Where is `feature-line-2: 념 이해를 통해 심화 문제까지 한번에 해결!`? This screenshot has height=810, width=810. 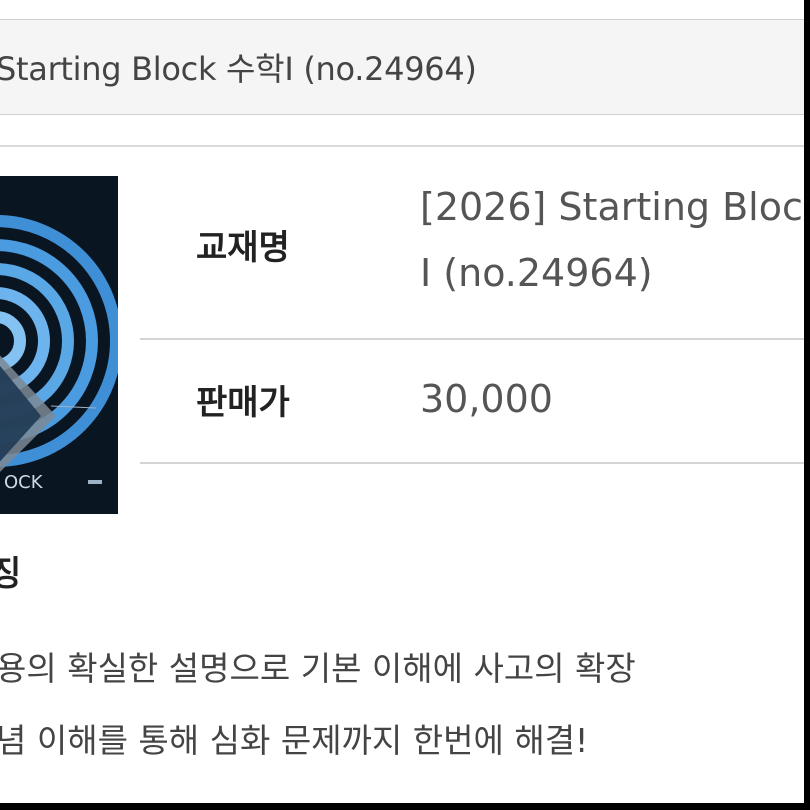 feature-line-2: 념 이해를 통해 심화 문제까지 한번에 해결! is located at coordinates (294, 740).